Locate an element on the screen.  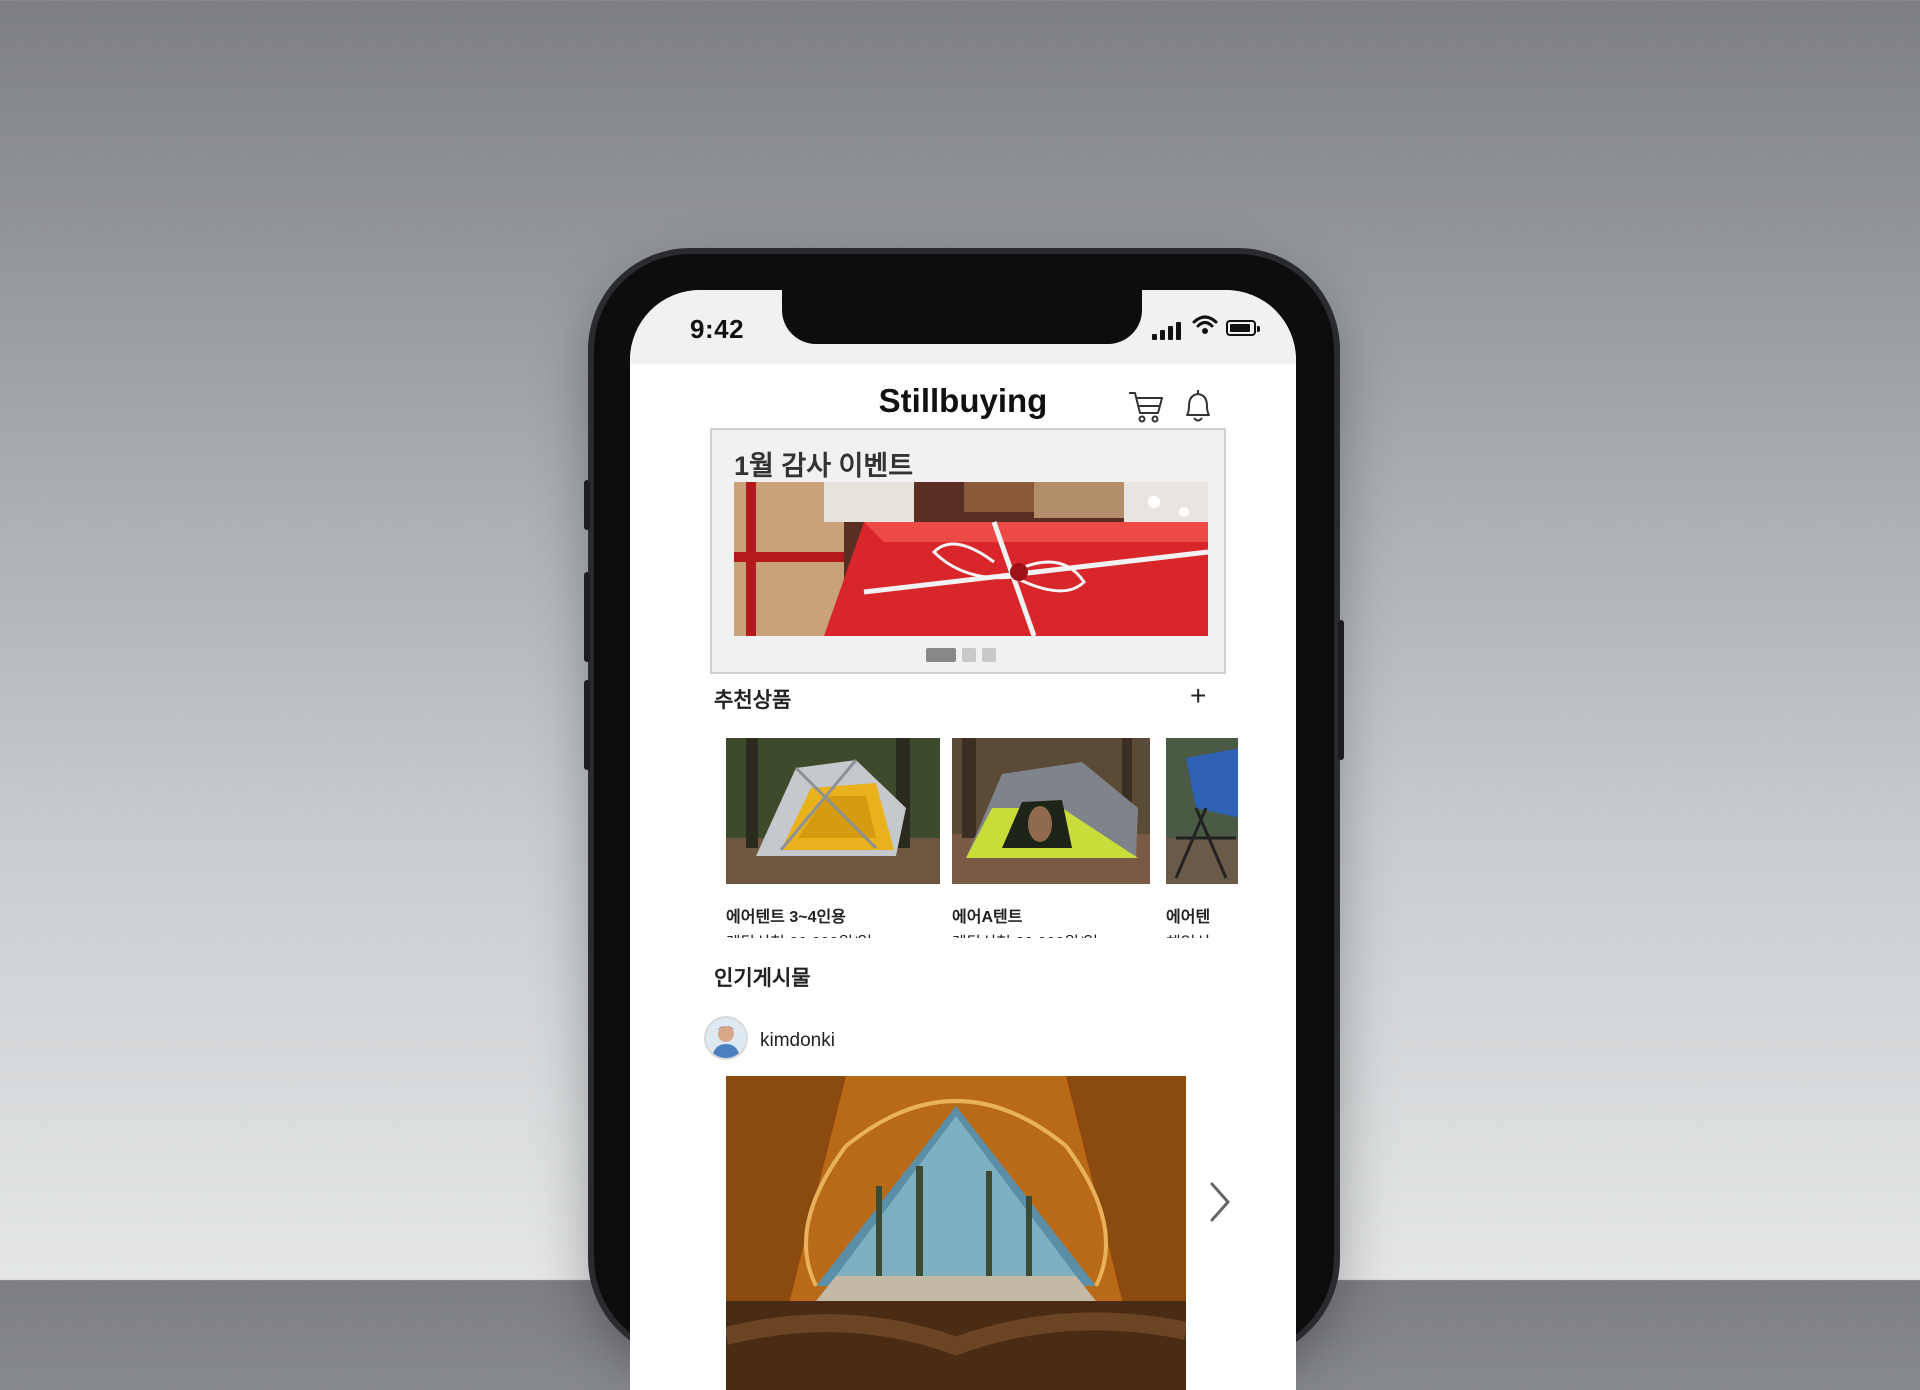
status-time: 9:42 is located at coordinates (717, 329).